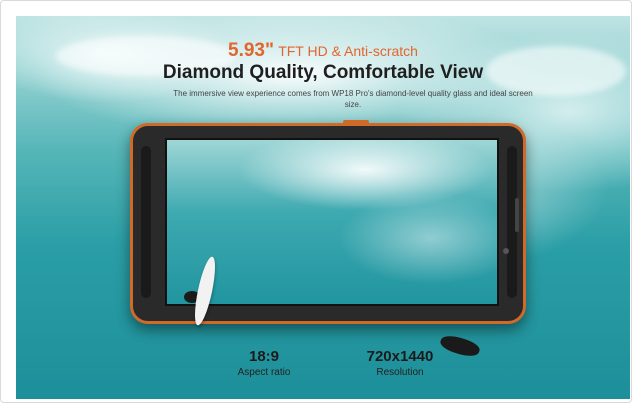  I want to click on display-size: 5.93", so click(251, 50).